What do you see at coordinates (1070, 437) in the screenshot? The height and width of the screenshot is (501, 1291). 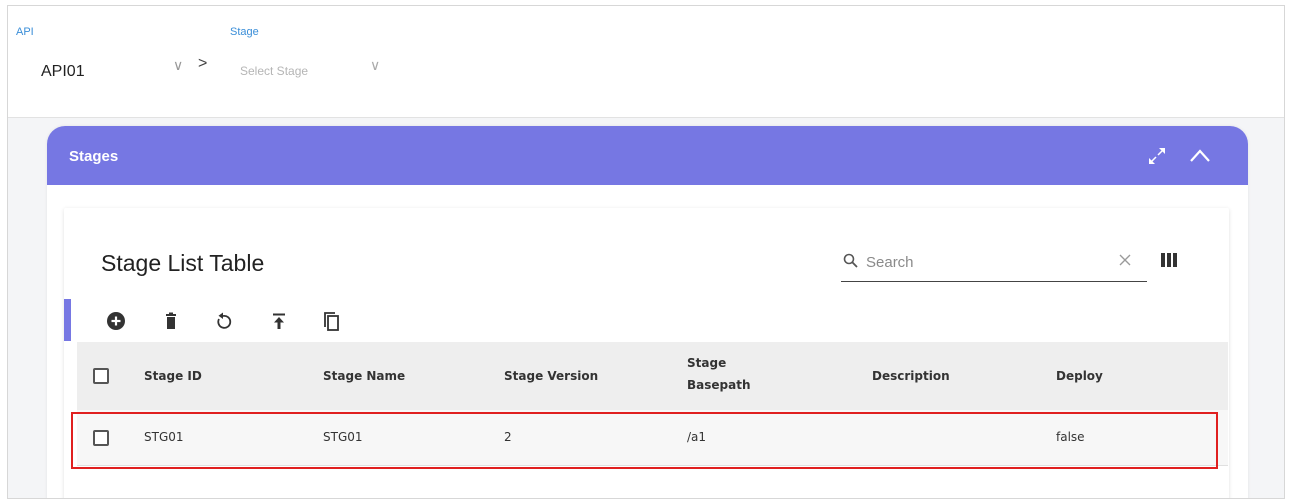 I see `cell-deploy: false` at bounding box center [1070, 437].